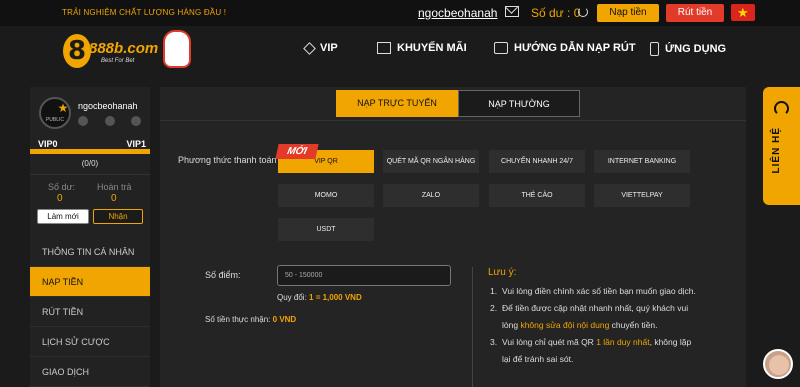  What do you see at coordinates (397, 103) in the screenshot?
I see `tab-online-deposit: NẠP TRỰC TUYẾN` at bounding box center [397, 103].